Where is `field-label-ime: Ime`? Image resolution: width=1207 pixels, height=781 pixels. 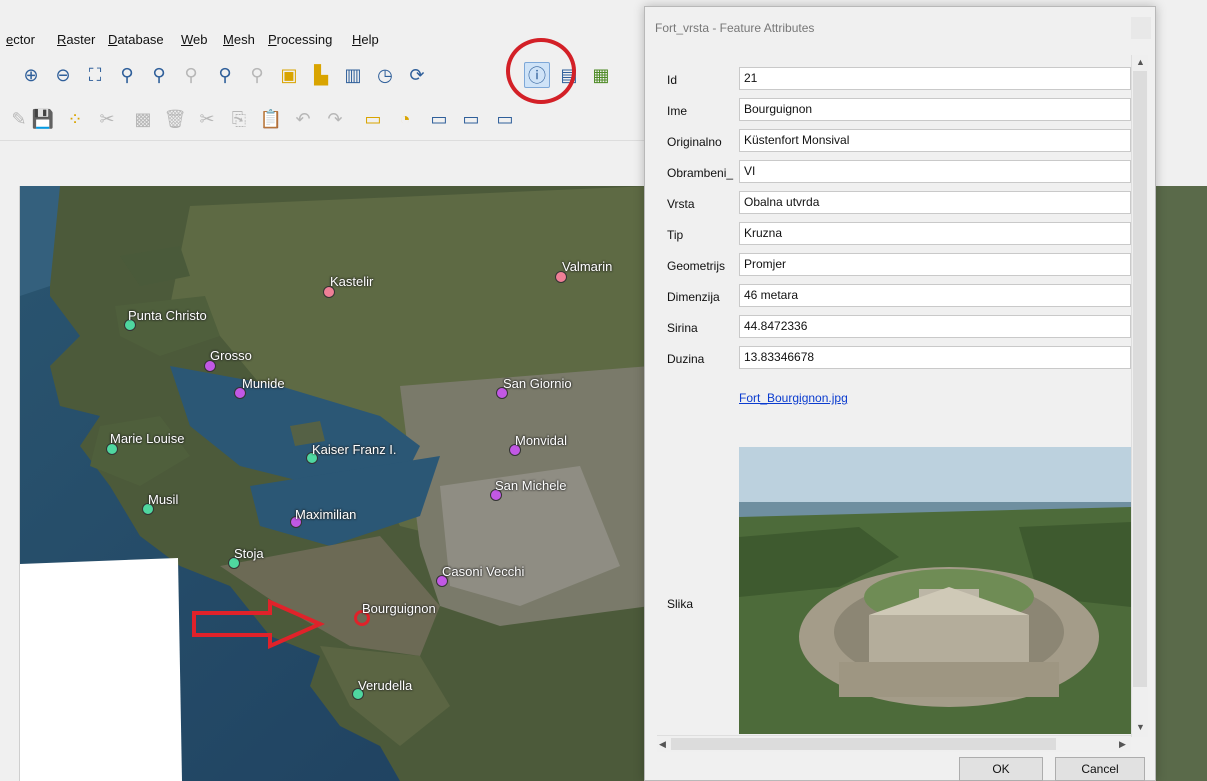 field-label-ime: Ime is located at coordinates (677, 111).